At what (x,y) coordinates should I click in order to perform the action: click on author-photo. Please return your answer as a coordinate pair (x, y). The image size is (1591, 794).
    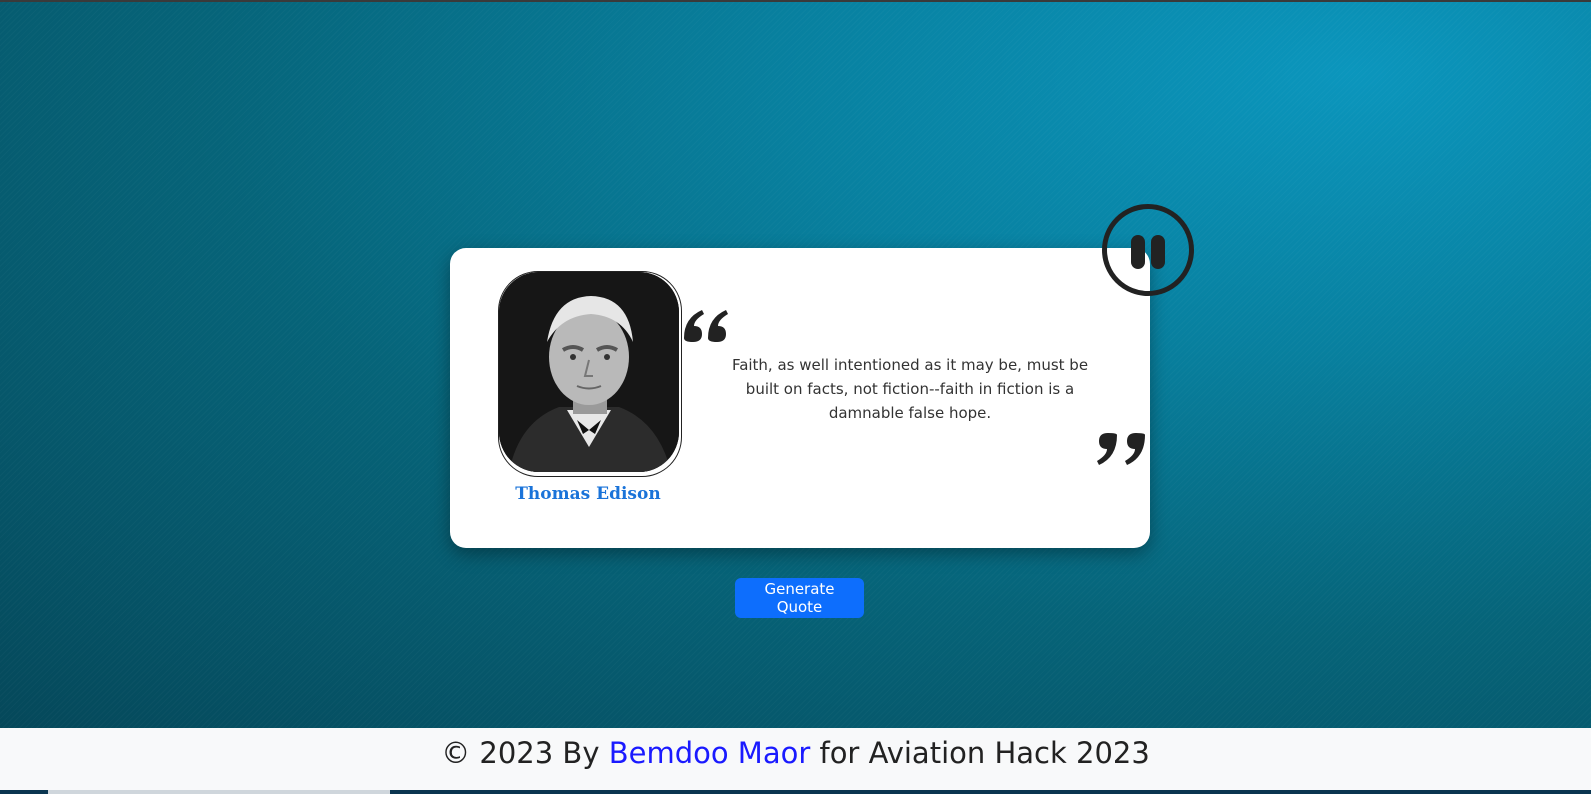
    Looking at the image, I should click on (589, 372).